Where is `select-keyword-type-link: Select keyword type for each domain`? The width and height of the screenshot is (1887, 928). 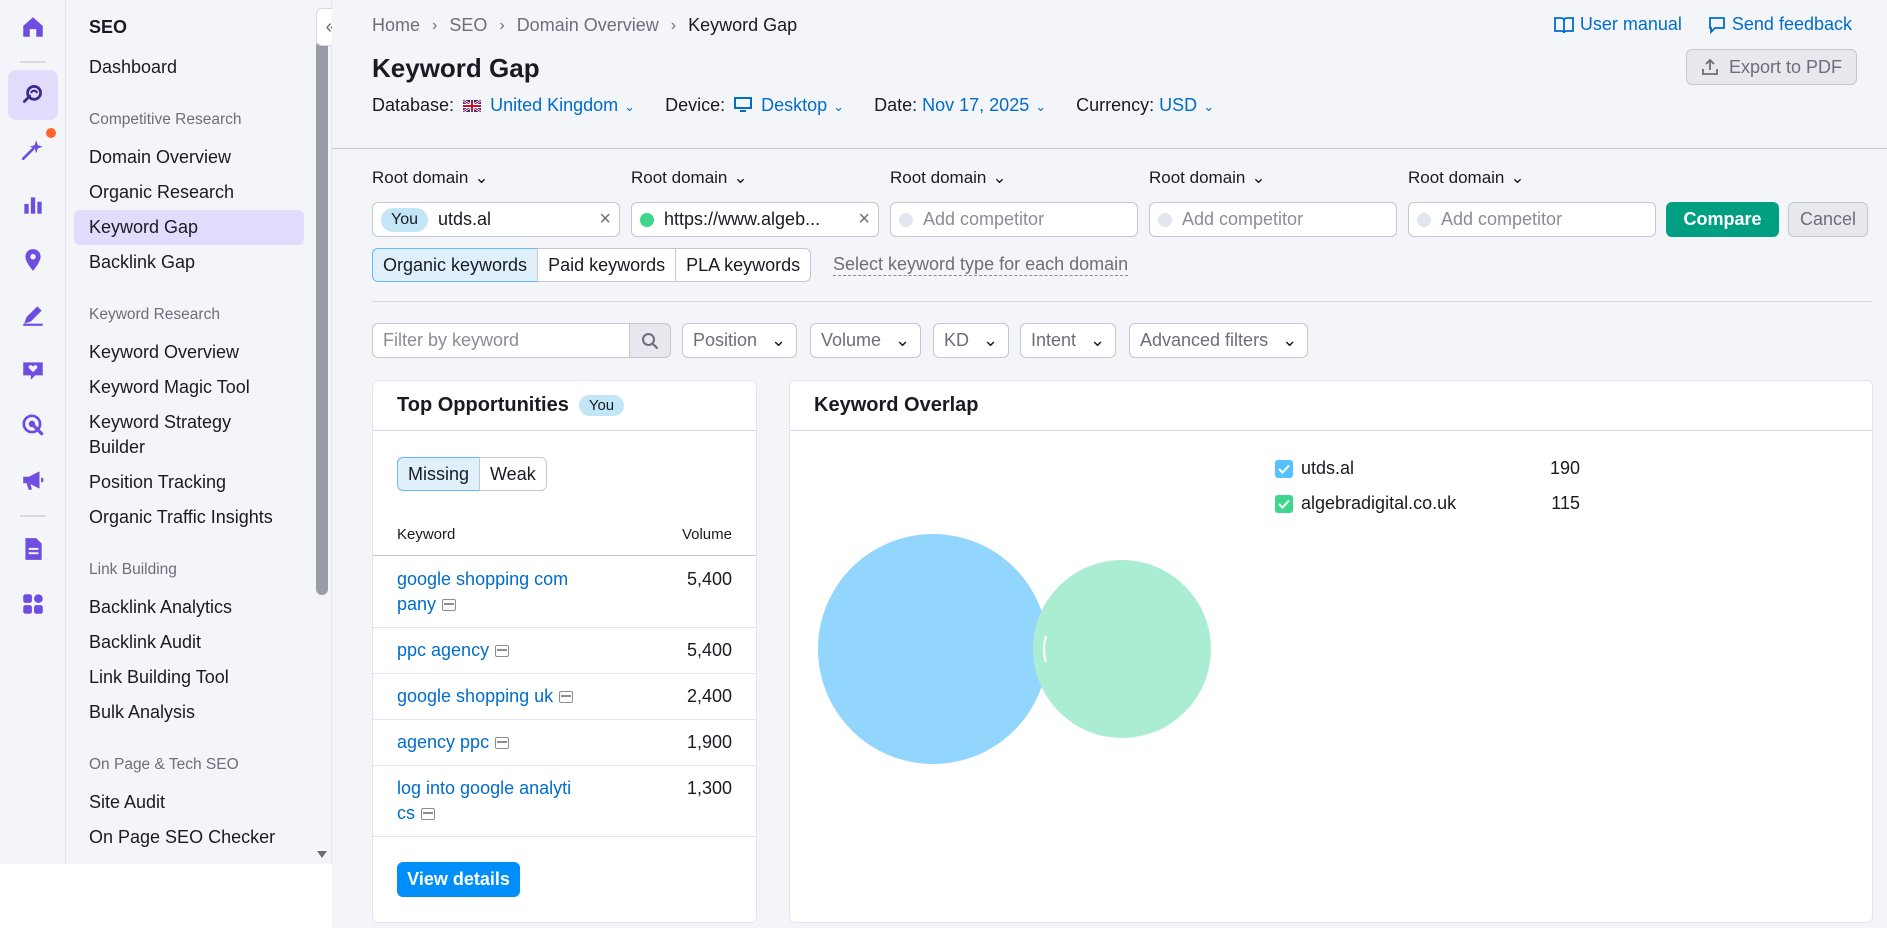
select-keyword-type-link: Select keyword type for each domain is located at coordinates (981, 265).